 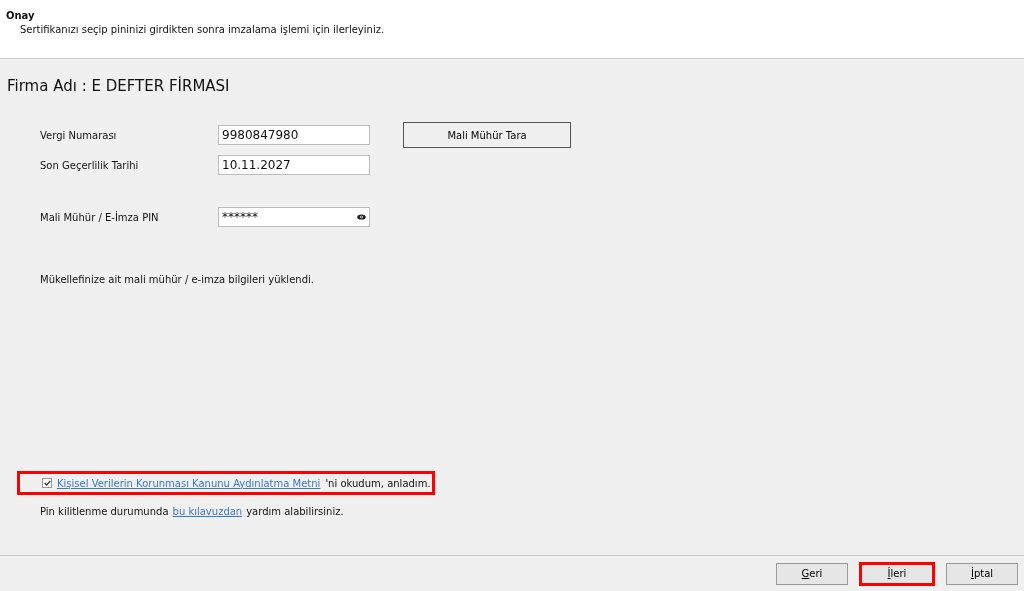 I want to click on text-field: 9980847980, so click(x=294, y=135).